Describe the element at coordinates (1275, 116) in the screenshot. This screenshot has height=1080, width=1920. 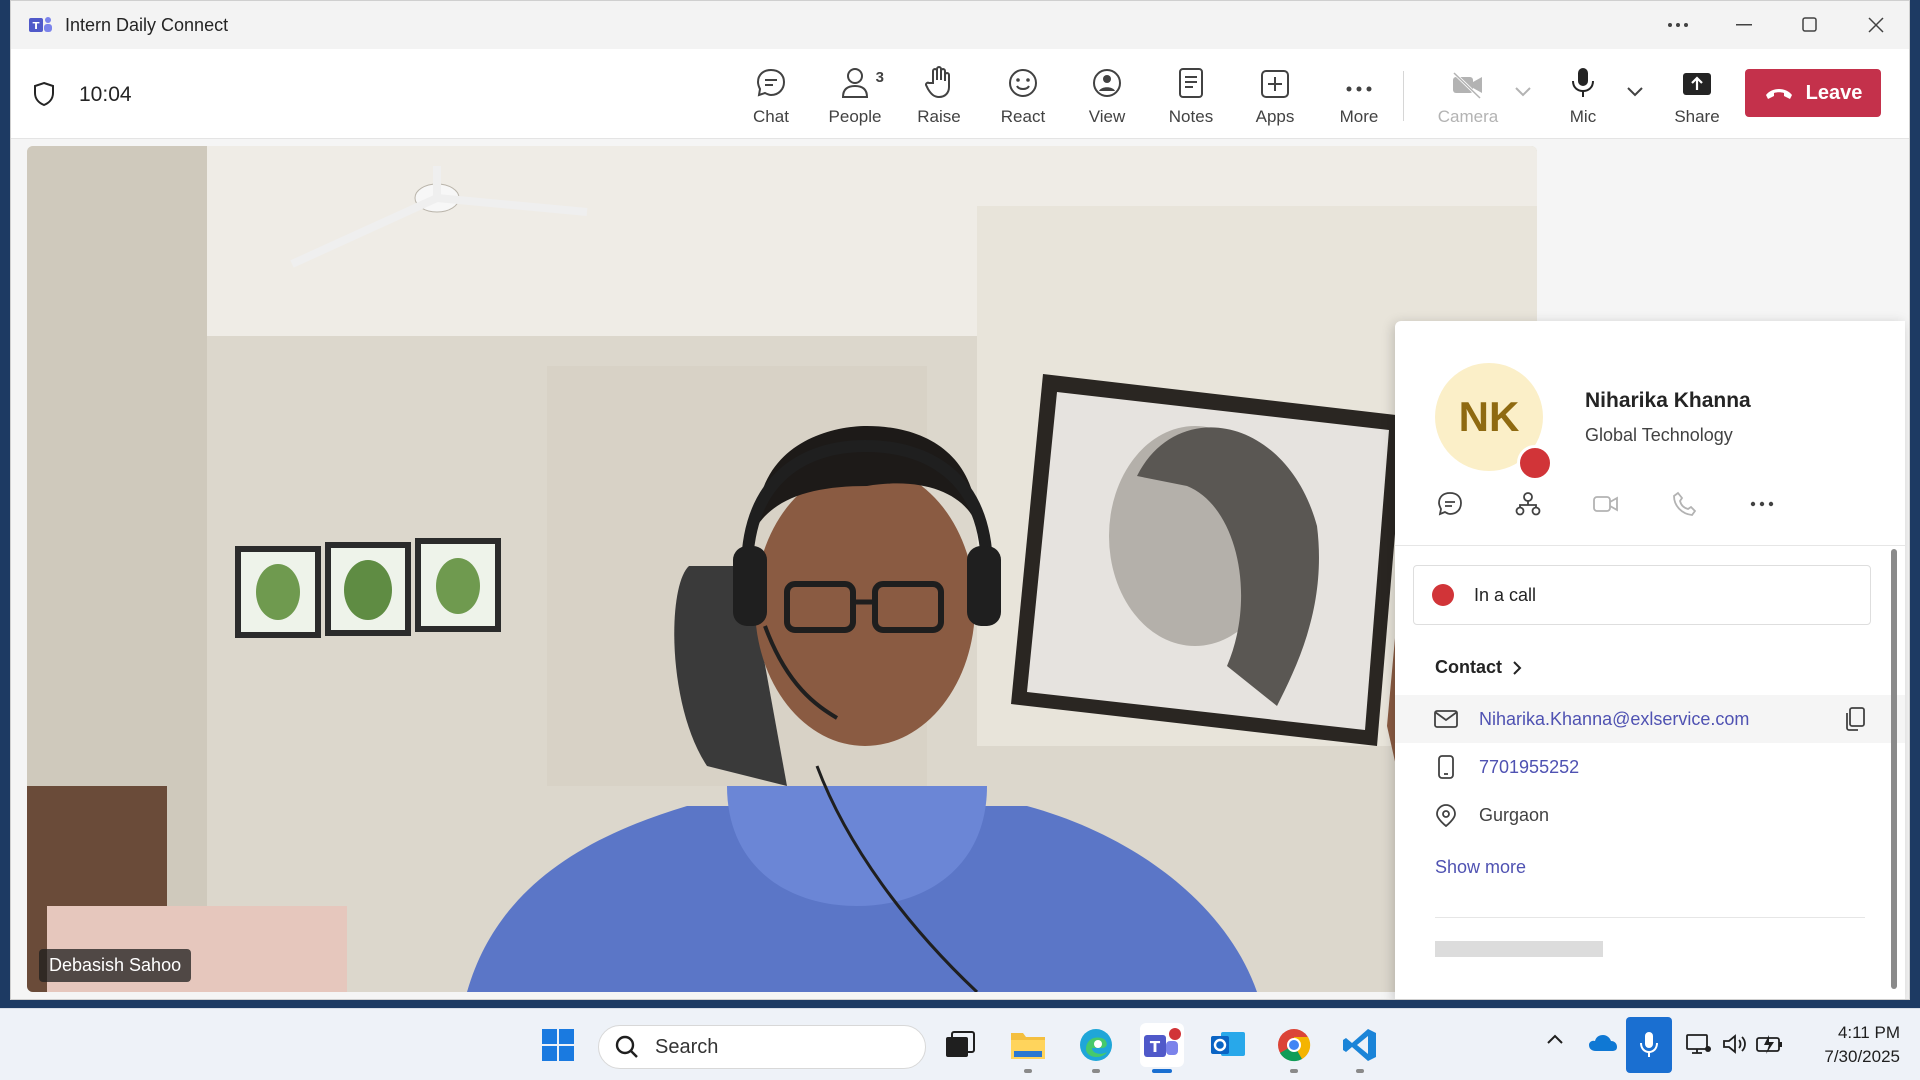
I see `apps-label: Apps` at that location.